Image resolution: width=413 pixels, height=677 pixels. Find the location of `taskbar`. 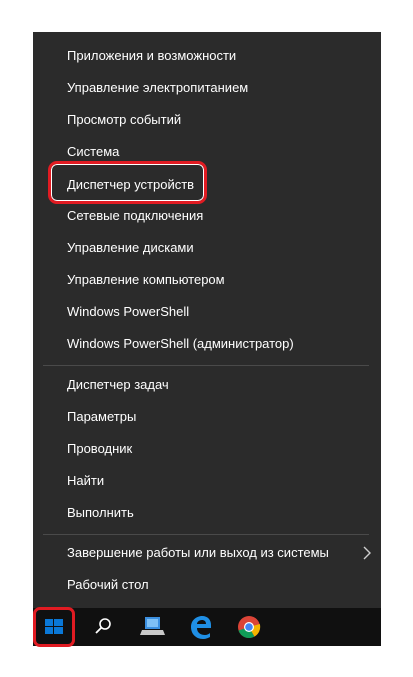

taskbar is located at coordinates (207, 627).